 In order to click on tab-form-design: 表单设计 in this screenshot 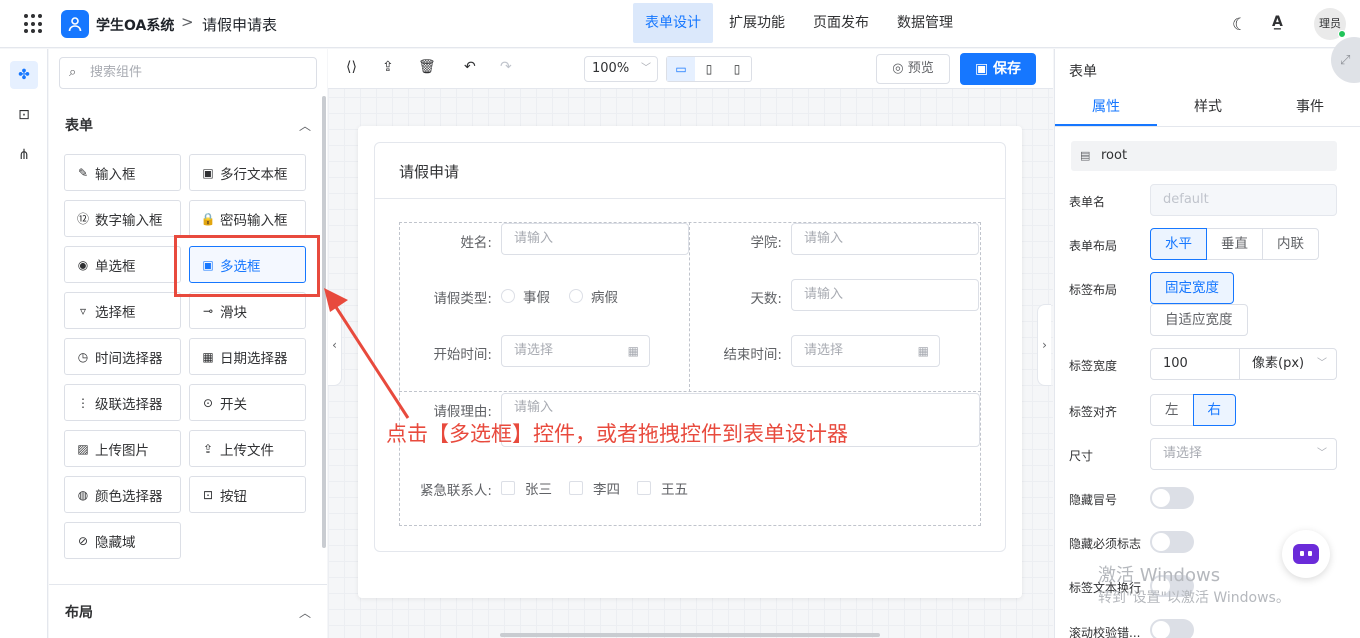, I will do `click(673, 23)`.